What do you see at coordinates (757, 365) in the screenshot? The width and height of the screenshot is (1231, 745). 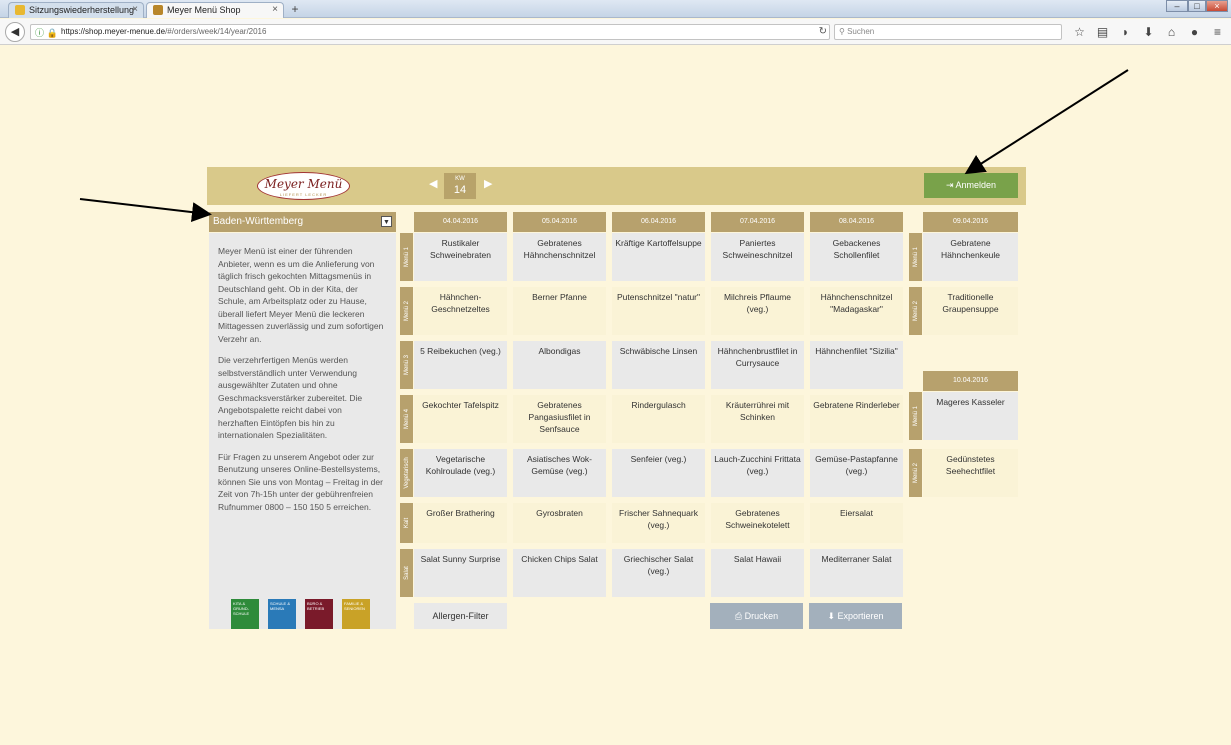 I see `menu-item-cell: Hähnchenbrustfilet in Currysauce` at bounding box center [757, 365].